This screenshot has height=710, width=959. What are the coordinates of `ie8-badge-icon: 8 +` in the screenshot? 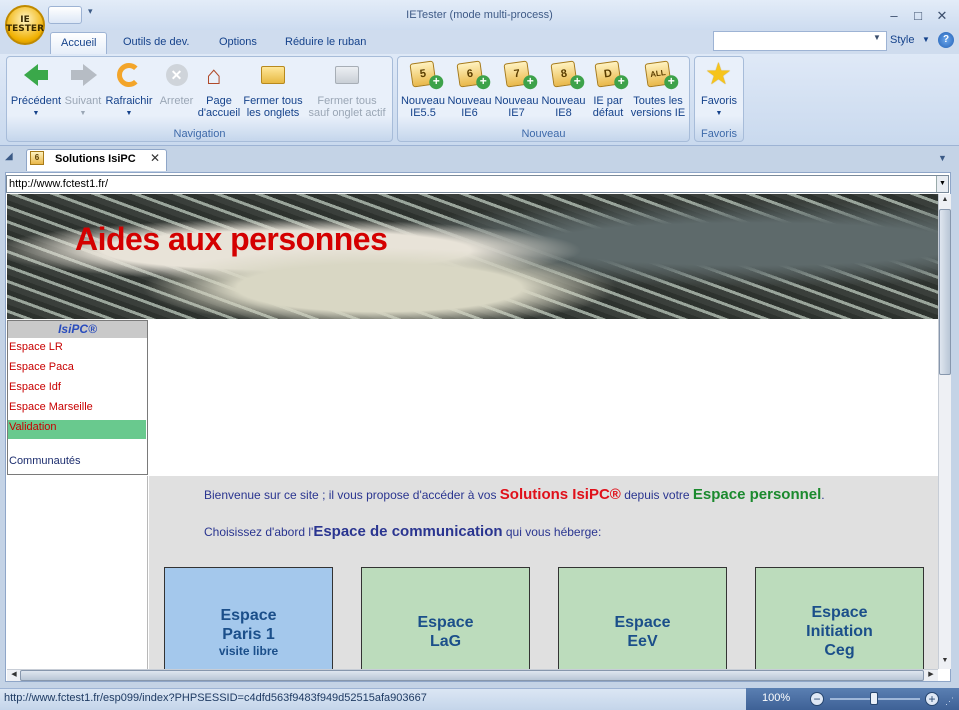 It's located at (566, 75).